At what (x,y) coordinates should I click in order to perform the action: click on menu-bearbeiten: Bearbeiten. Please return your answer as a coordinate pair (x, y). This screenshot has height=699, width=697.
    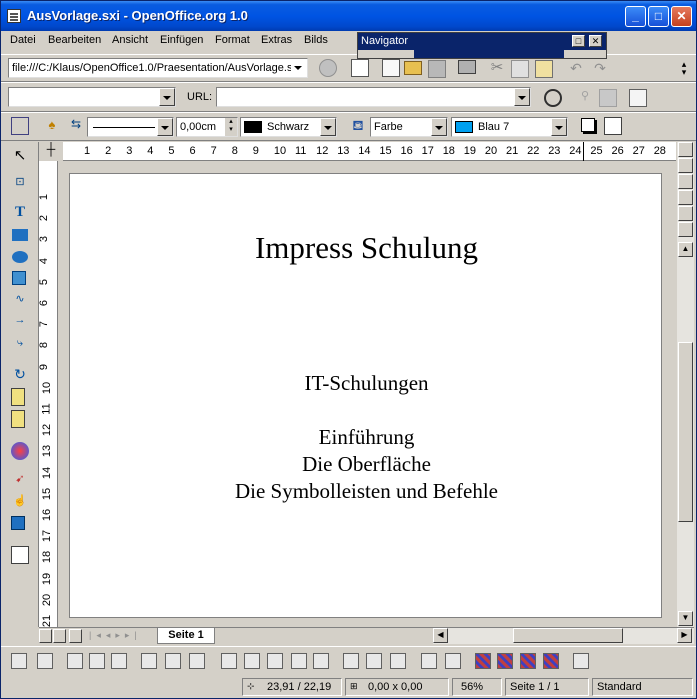
    Looking at the image, I should click on (74, 40).